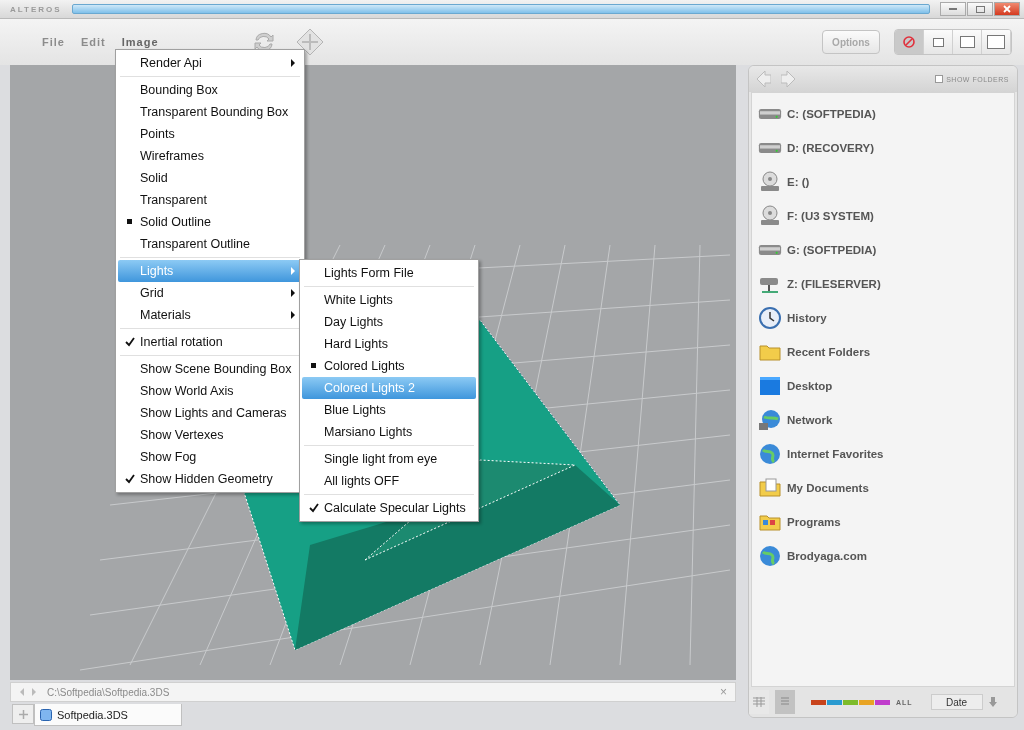 The height and width of the screenshot is (730, 1024). I want to click on file-path: C:\Softpedia\Softpedia.3DS, so click(109, 692).